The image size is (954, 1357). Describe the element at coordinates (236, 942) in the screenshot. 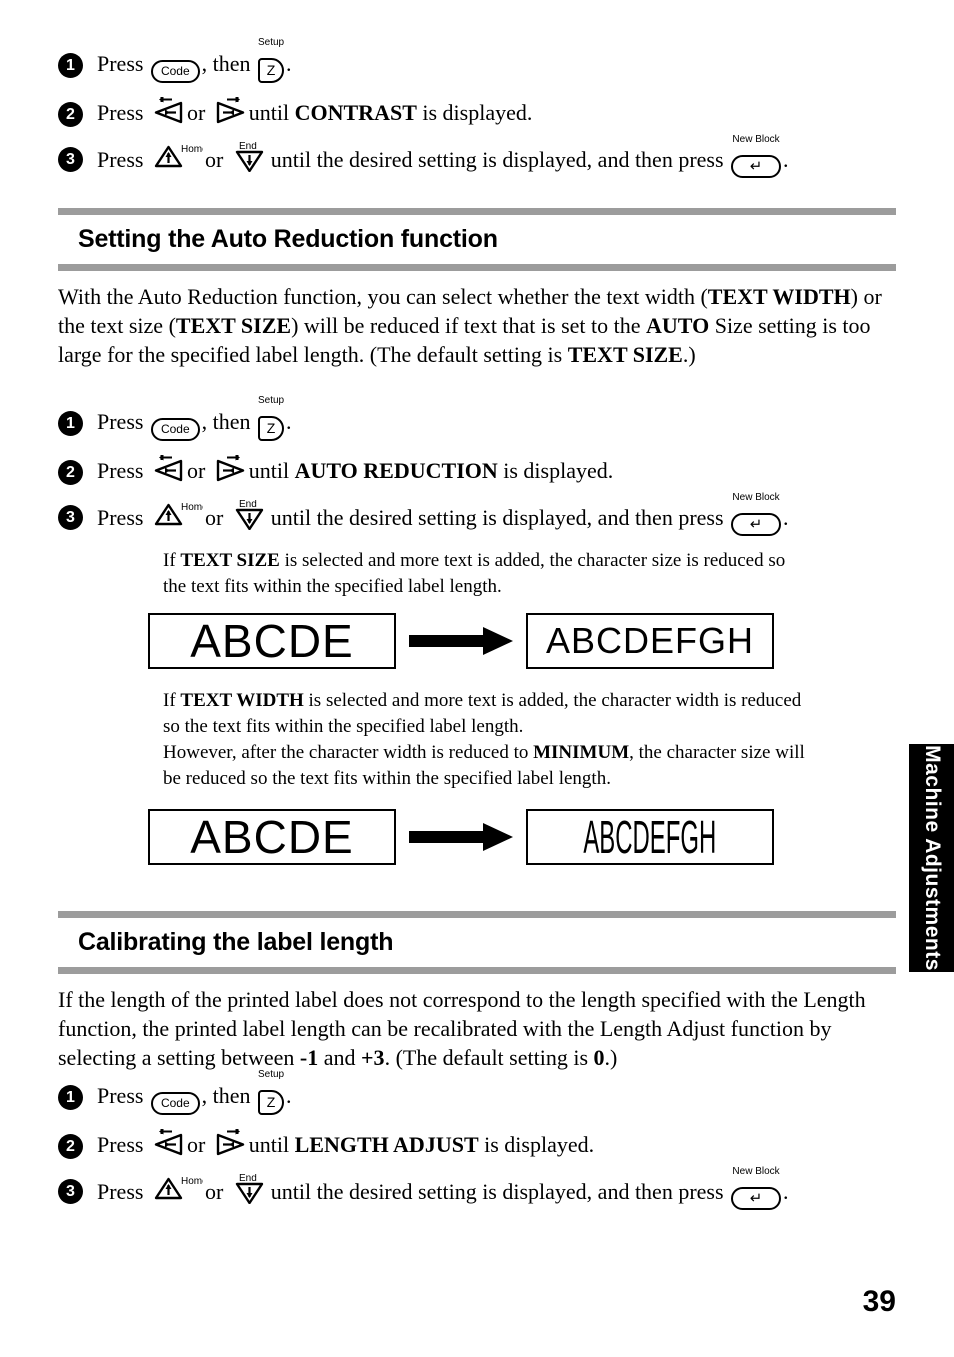

I see `section-title: Calibrating the label length` at that location.